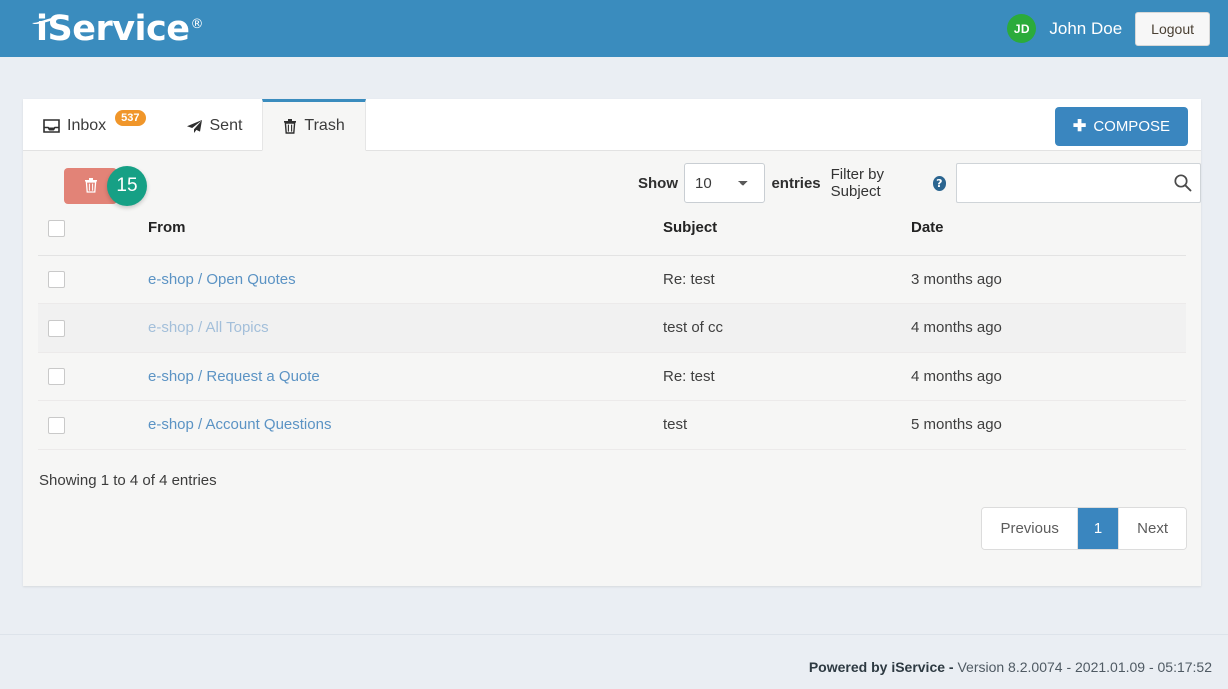 This screenshot has height=689, width=1228. I want to click on pagination: Previous 1 Next, so click(1084, 528).